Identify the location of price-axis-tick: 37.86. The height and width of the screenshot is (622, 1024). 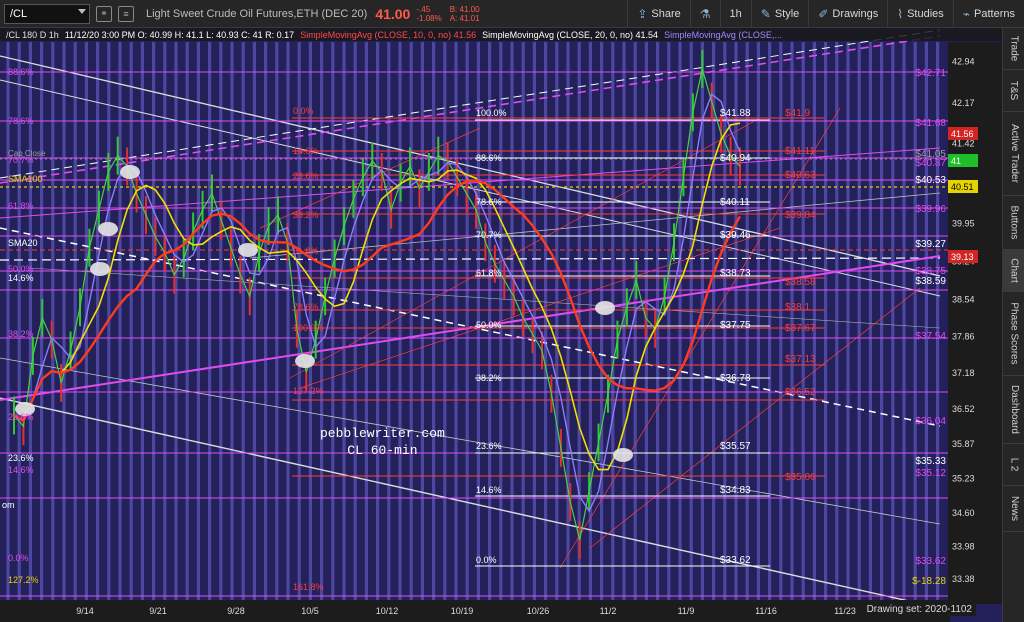
(963, 336).